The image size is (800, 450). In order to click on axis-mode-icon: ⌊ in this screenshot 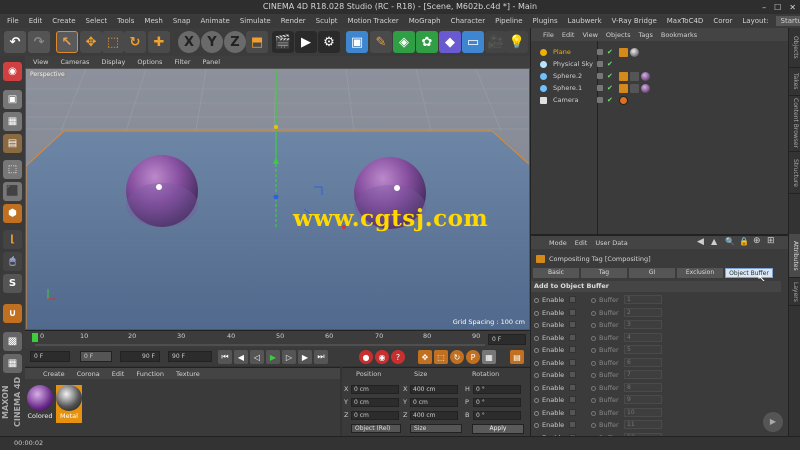, I will do `click(12, 239)`.